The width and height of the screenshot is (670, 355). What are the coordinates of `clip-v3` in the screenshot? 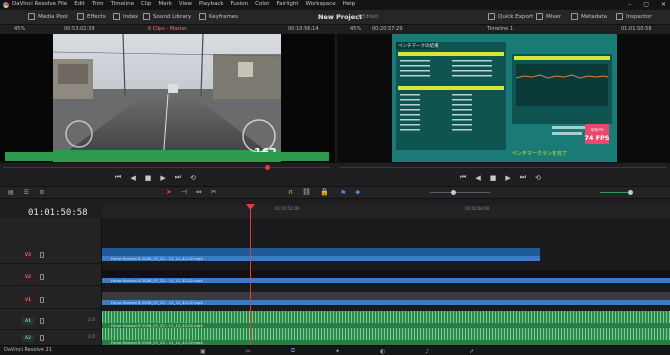 It's located at (321, 252).